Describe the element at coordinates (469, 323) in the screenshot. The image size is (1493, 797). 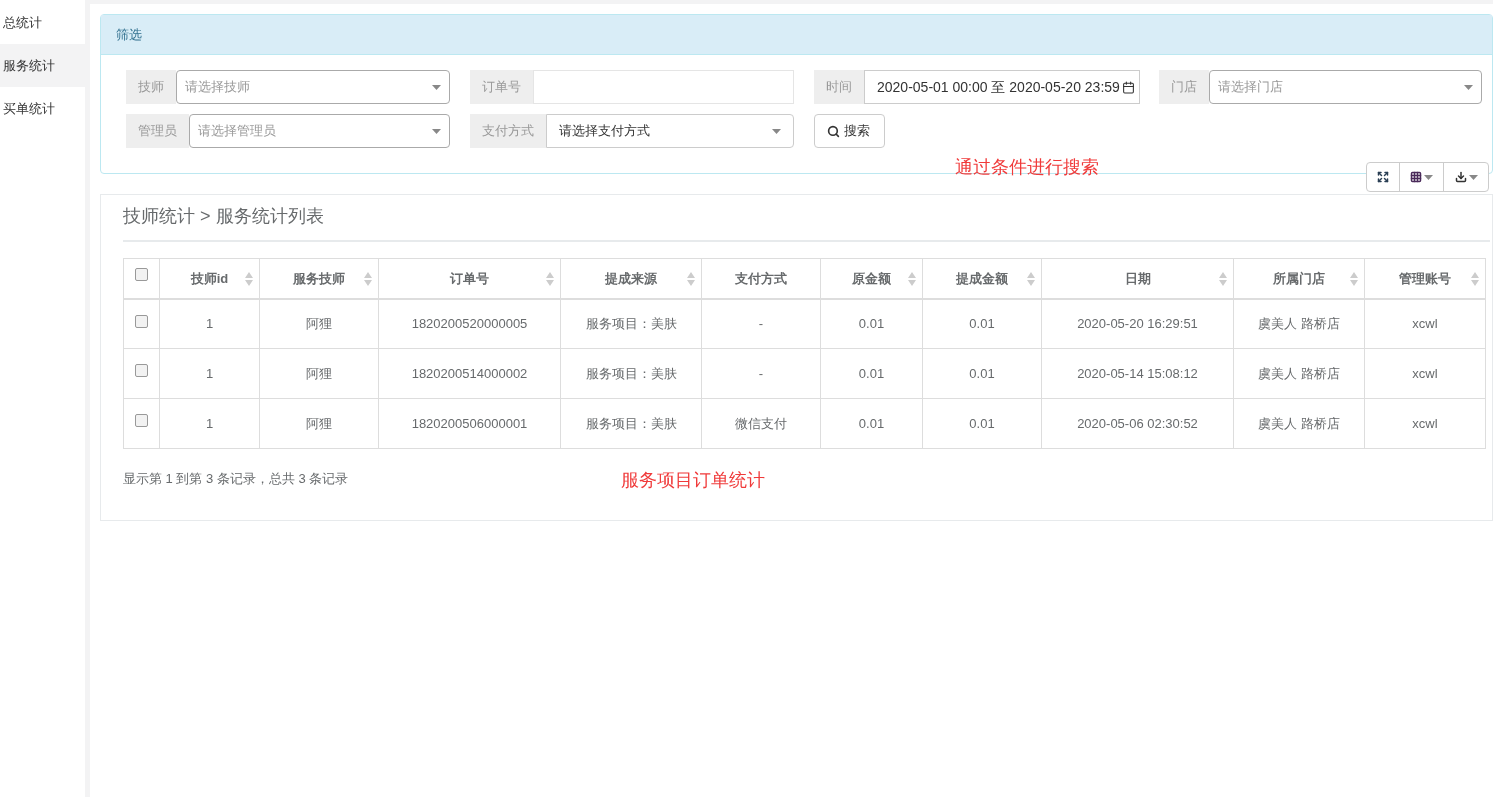
I see `table-cell: 1820200520000005` at that location.